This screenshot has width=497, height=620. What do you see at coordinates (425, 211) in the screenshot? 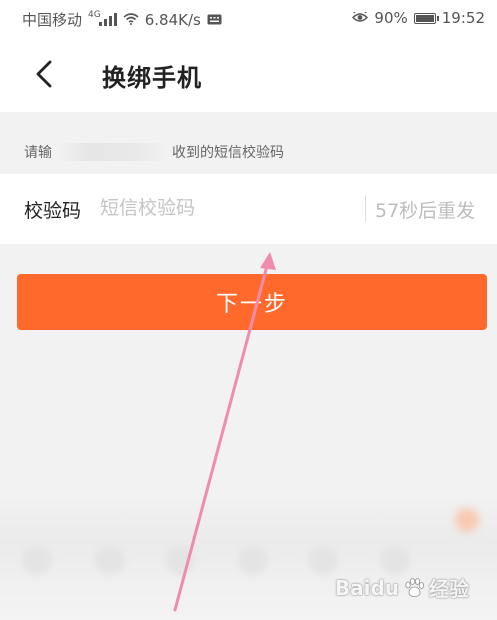
I see `resend-countdown: 57秒后重发` at bounding box center [425, 211].